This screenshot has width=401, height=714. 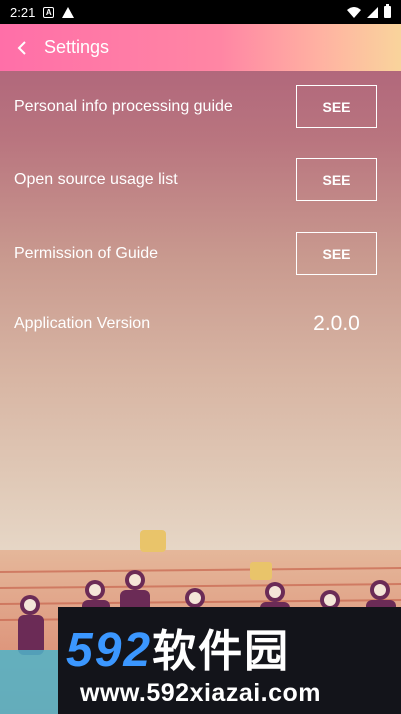 I want to click on a-icon: A, so click(x=49, y=12).